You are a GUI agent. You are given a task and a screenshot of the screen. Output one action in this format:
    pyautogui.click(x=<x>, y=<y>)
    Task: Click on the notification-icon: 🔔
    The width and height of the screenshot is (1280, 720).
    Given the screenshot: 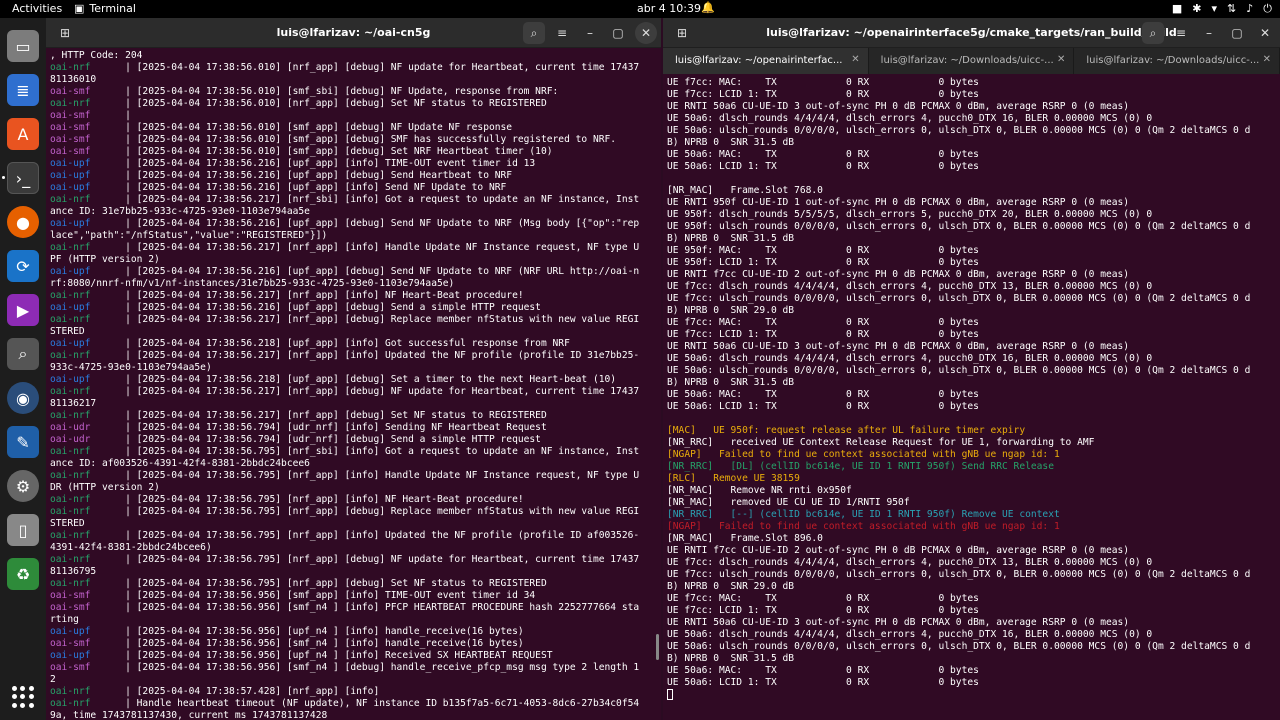 What is the action you would take?
    pyautogui.click(x=708, y=7)
    